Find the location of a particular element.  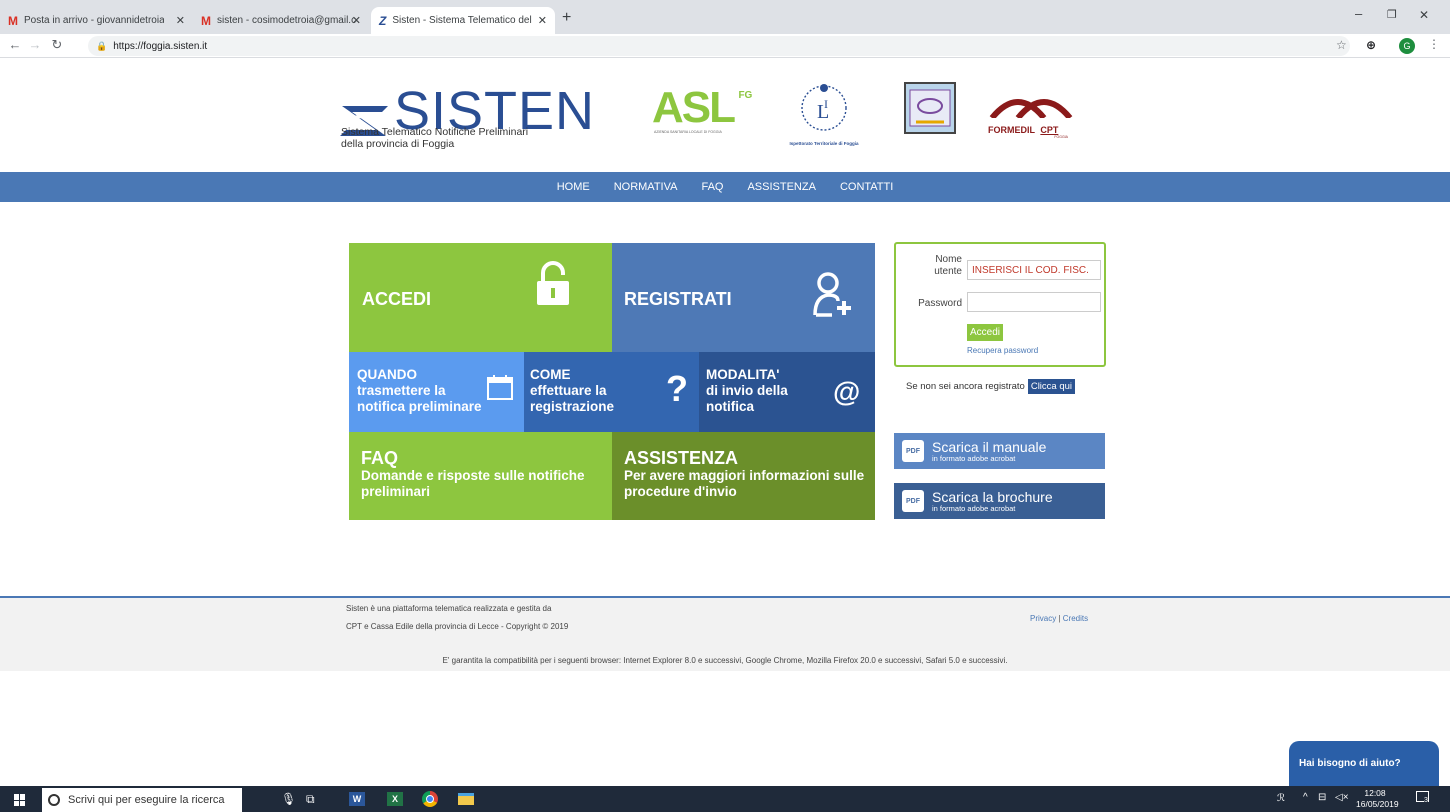

cassa-edile-logo is located at coordinates (930, 108).